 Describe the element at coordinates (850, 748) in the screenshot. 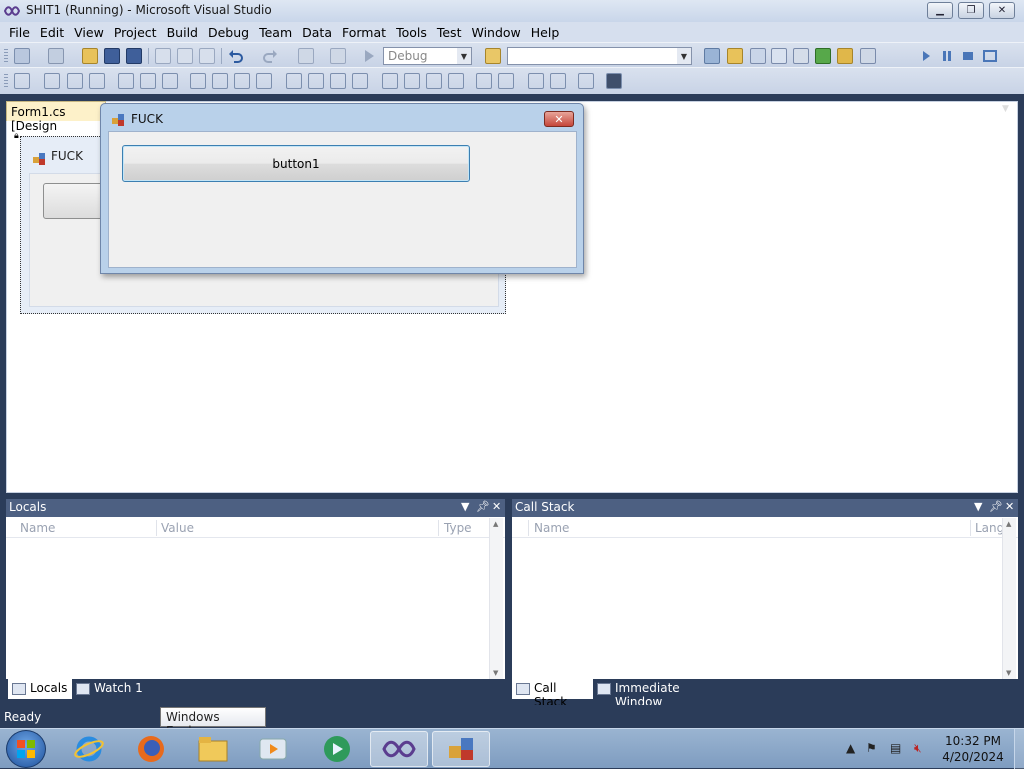

I see `show-hidden-icons: ▲` at that location.